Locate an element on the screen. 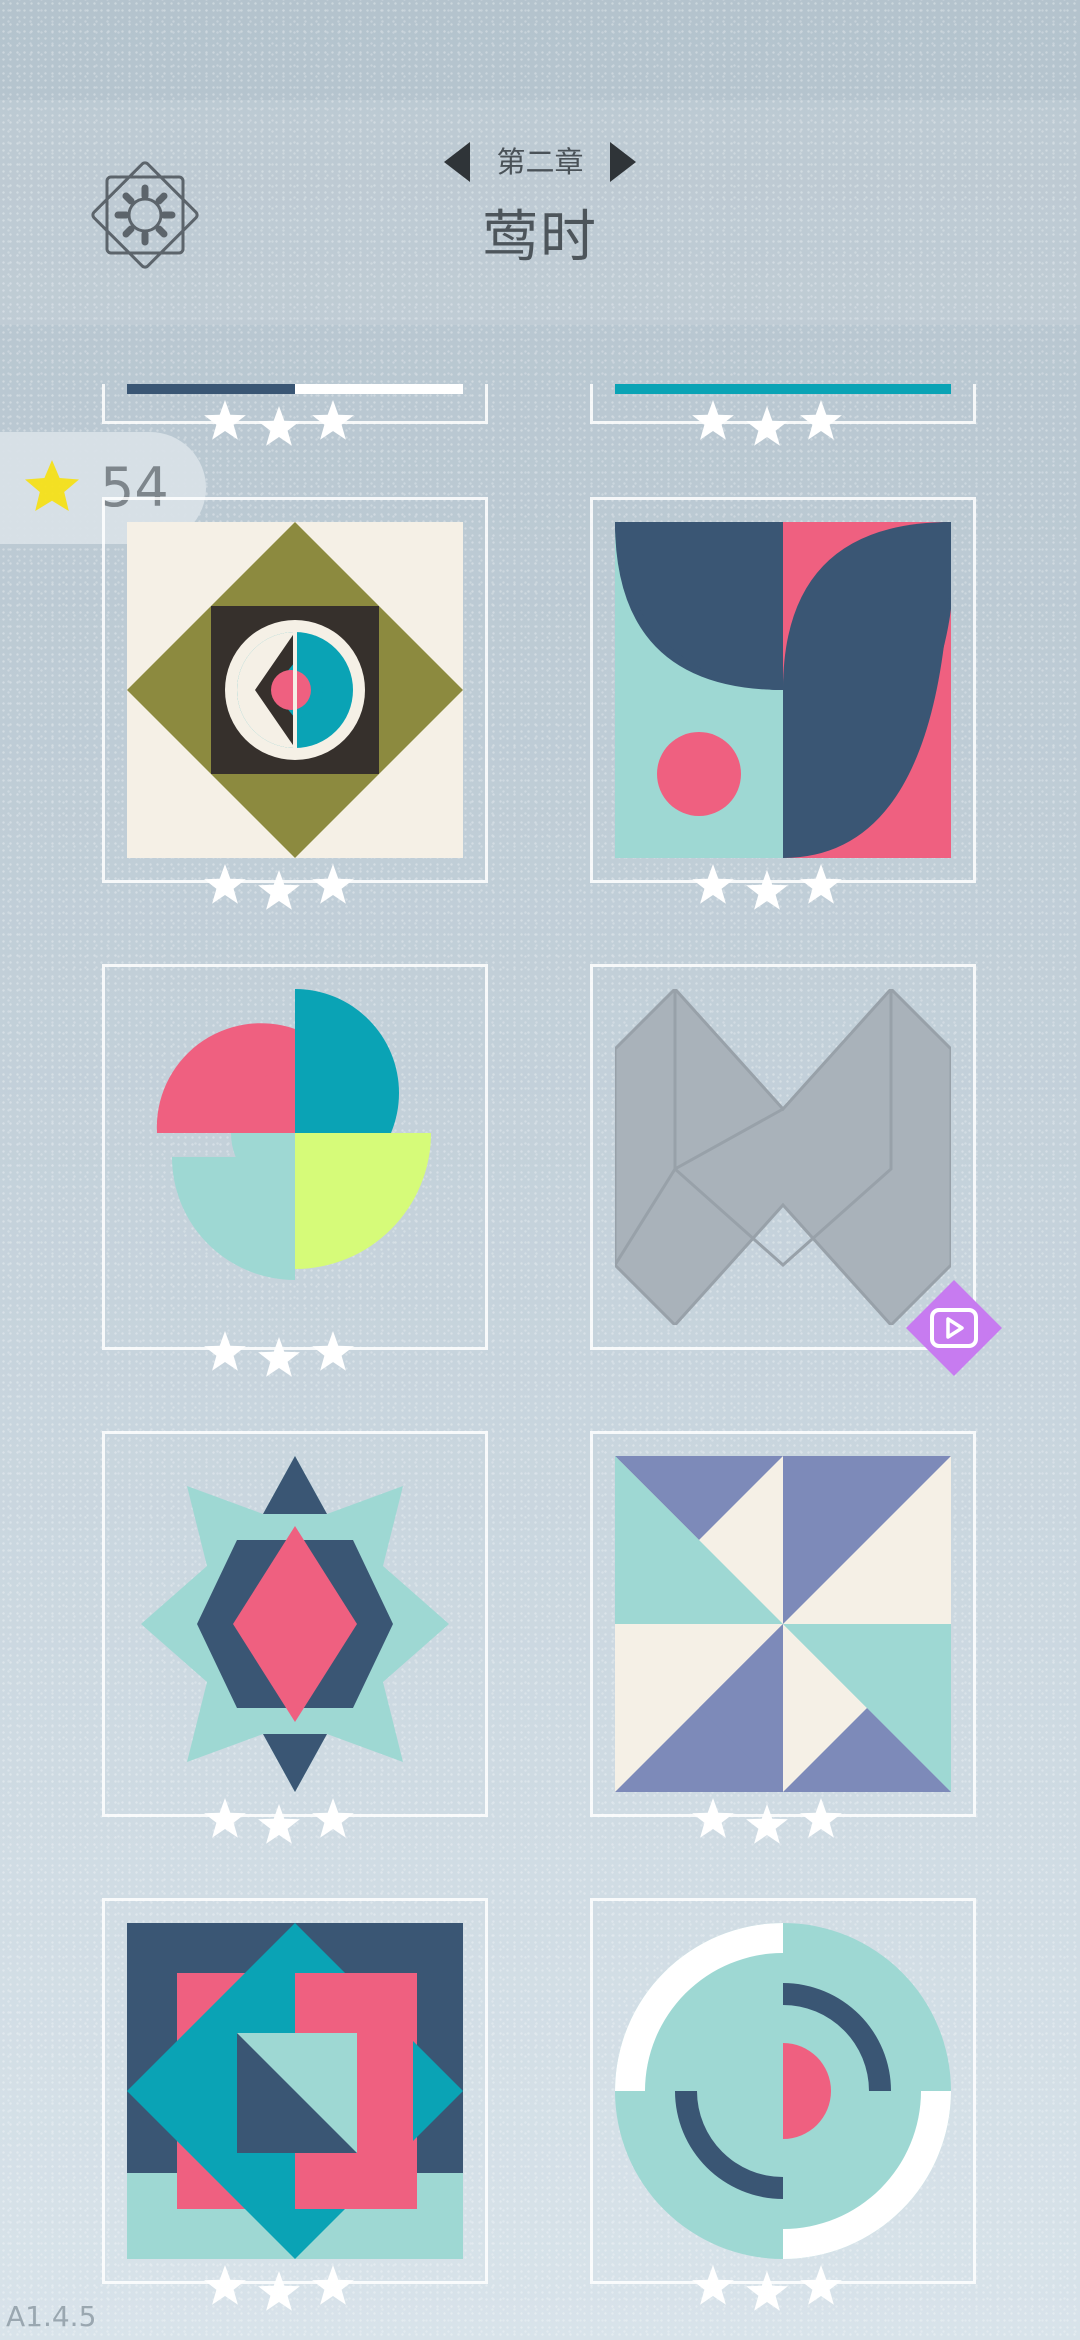 The image size is (1080, 2340). triangle-right-icon is located at coordinates (623, 162).